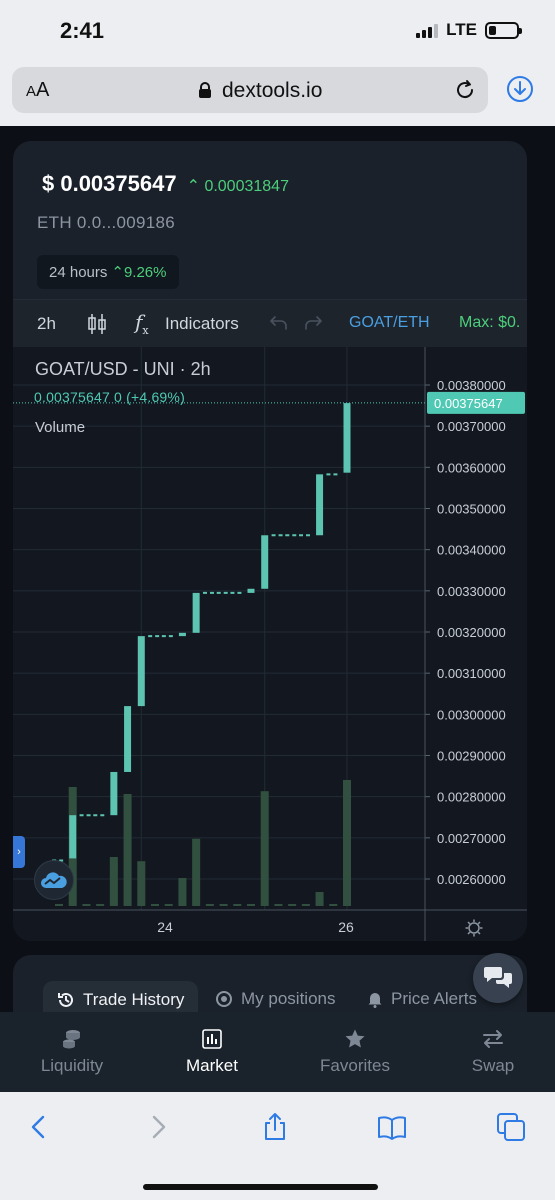 The width and height of the screenshot is (555, 1200). What do you see at coordinates (37, 90) in the screenshot?
I see `text-size-button: AA` at bounding box center [37, 90].